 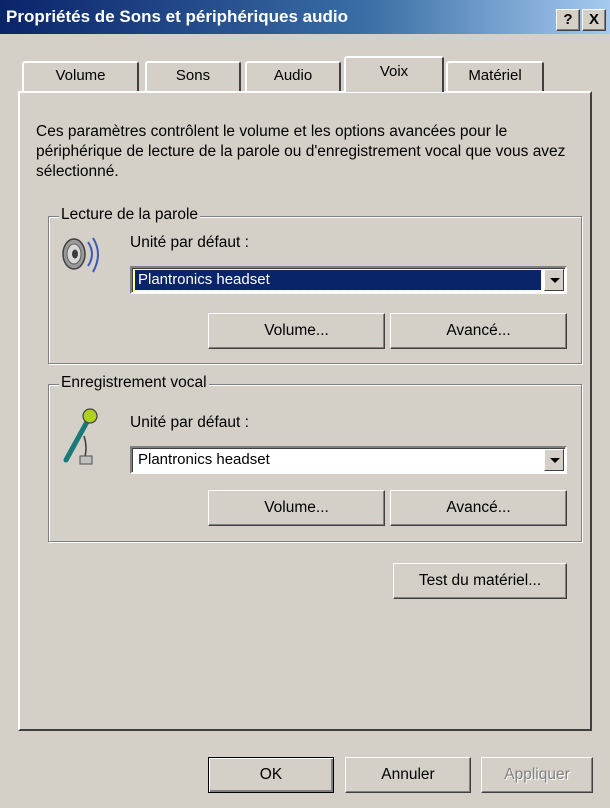 I want to click on tab-volume: Volume, so click(x=80, y=76).